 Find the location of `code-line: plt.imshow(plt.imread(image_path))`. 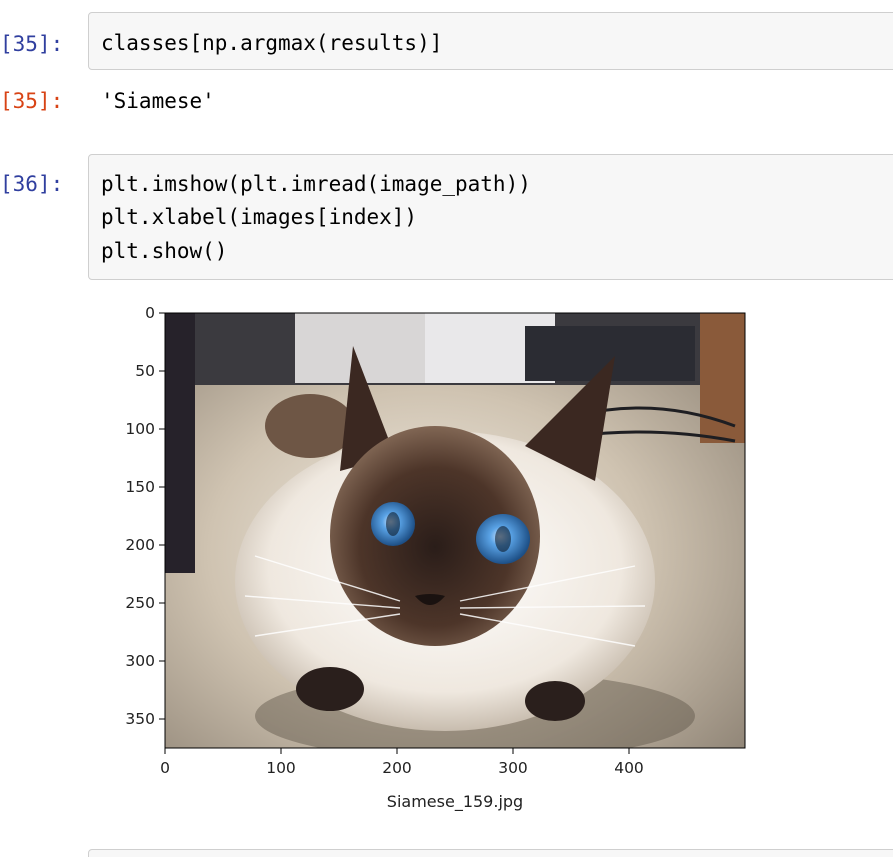

code-line: plt.imshow(plt.imread(image_path)) is located at coordinates (316, 184).